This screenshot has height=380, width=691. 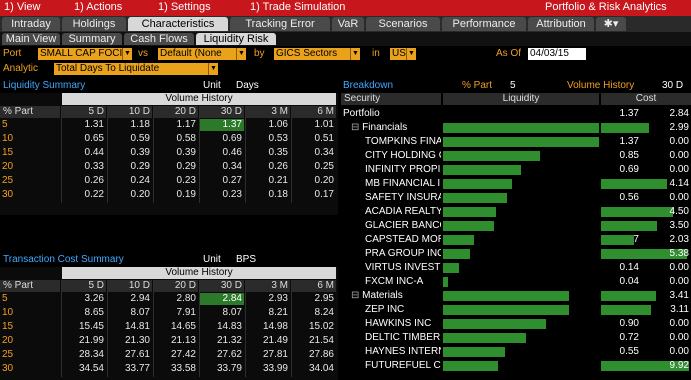 I want to click on table-cell: 1.01, so click(x=324, y=124).